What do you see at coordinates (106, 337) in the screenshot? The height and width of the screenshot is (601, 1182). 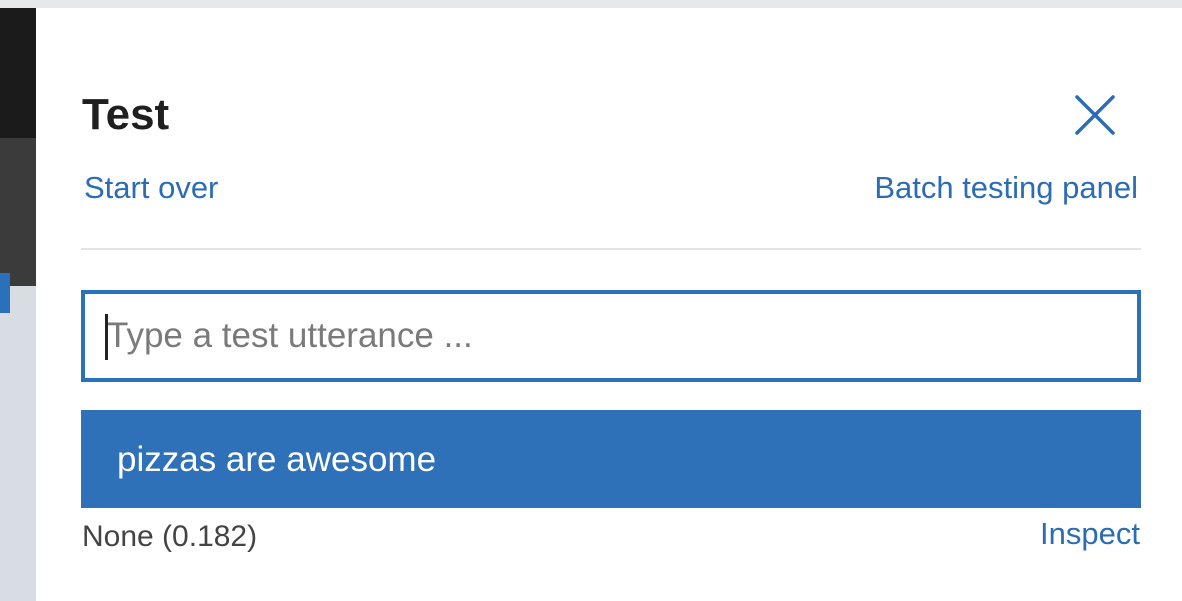 I see `text-caret` at bounding box center [106, 337].